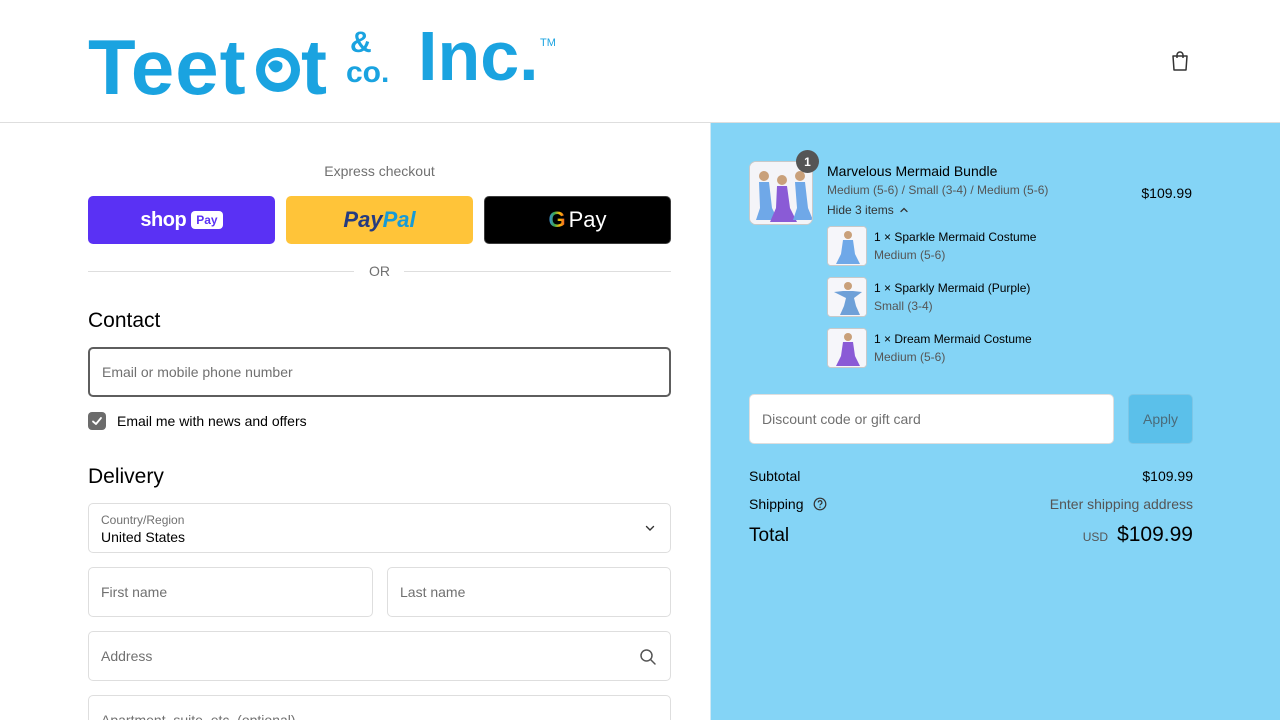 The image size is (1280, 720). Describe the element at coordinates (379, 171) in the screenshot. I see `express-checkout-label: Express checkout` at that location.